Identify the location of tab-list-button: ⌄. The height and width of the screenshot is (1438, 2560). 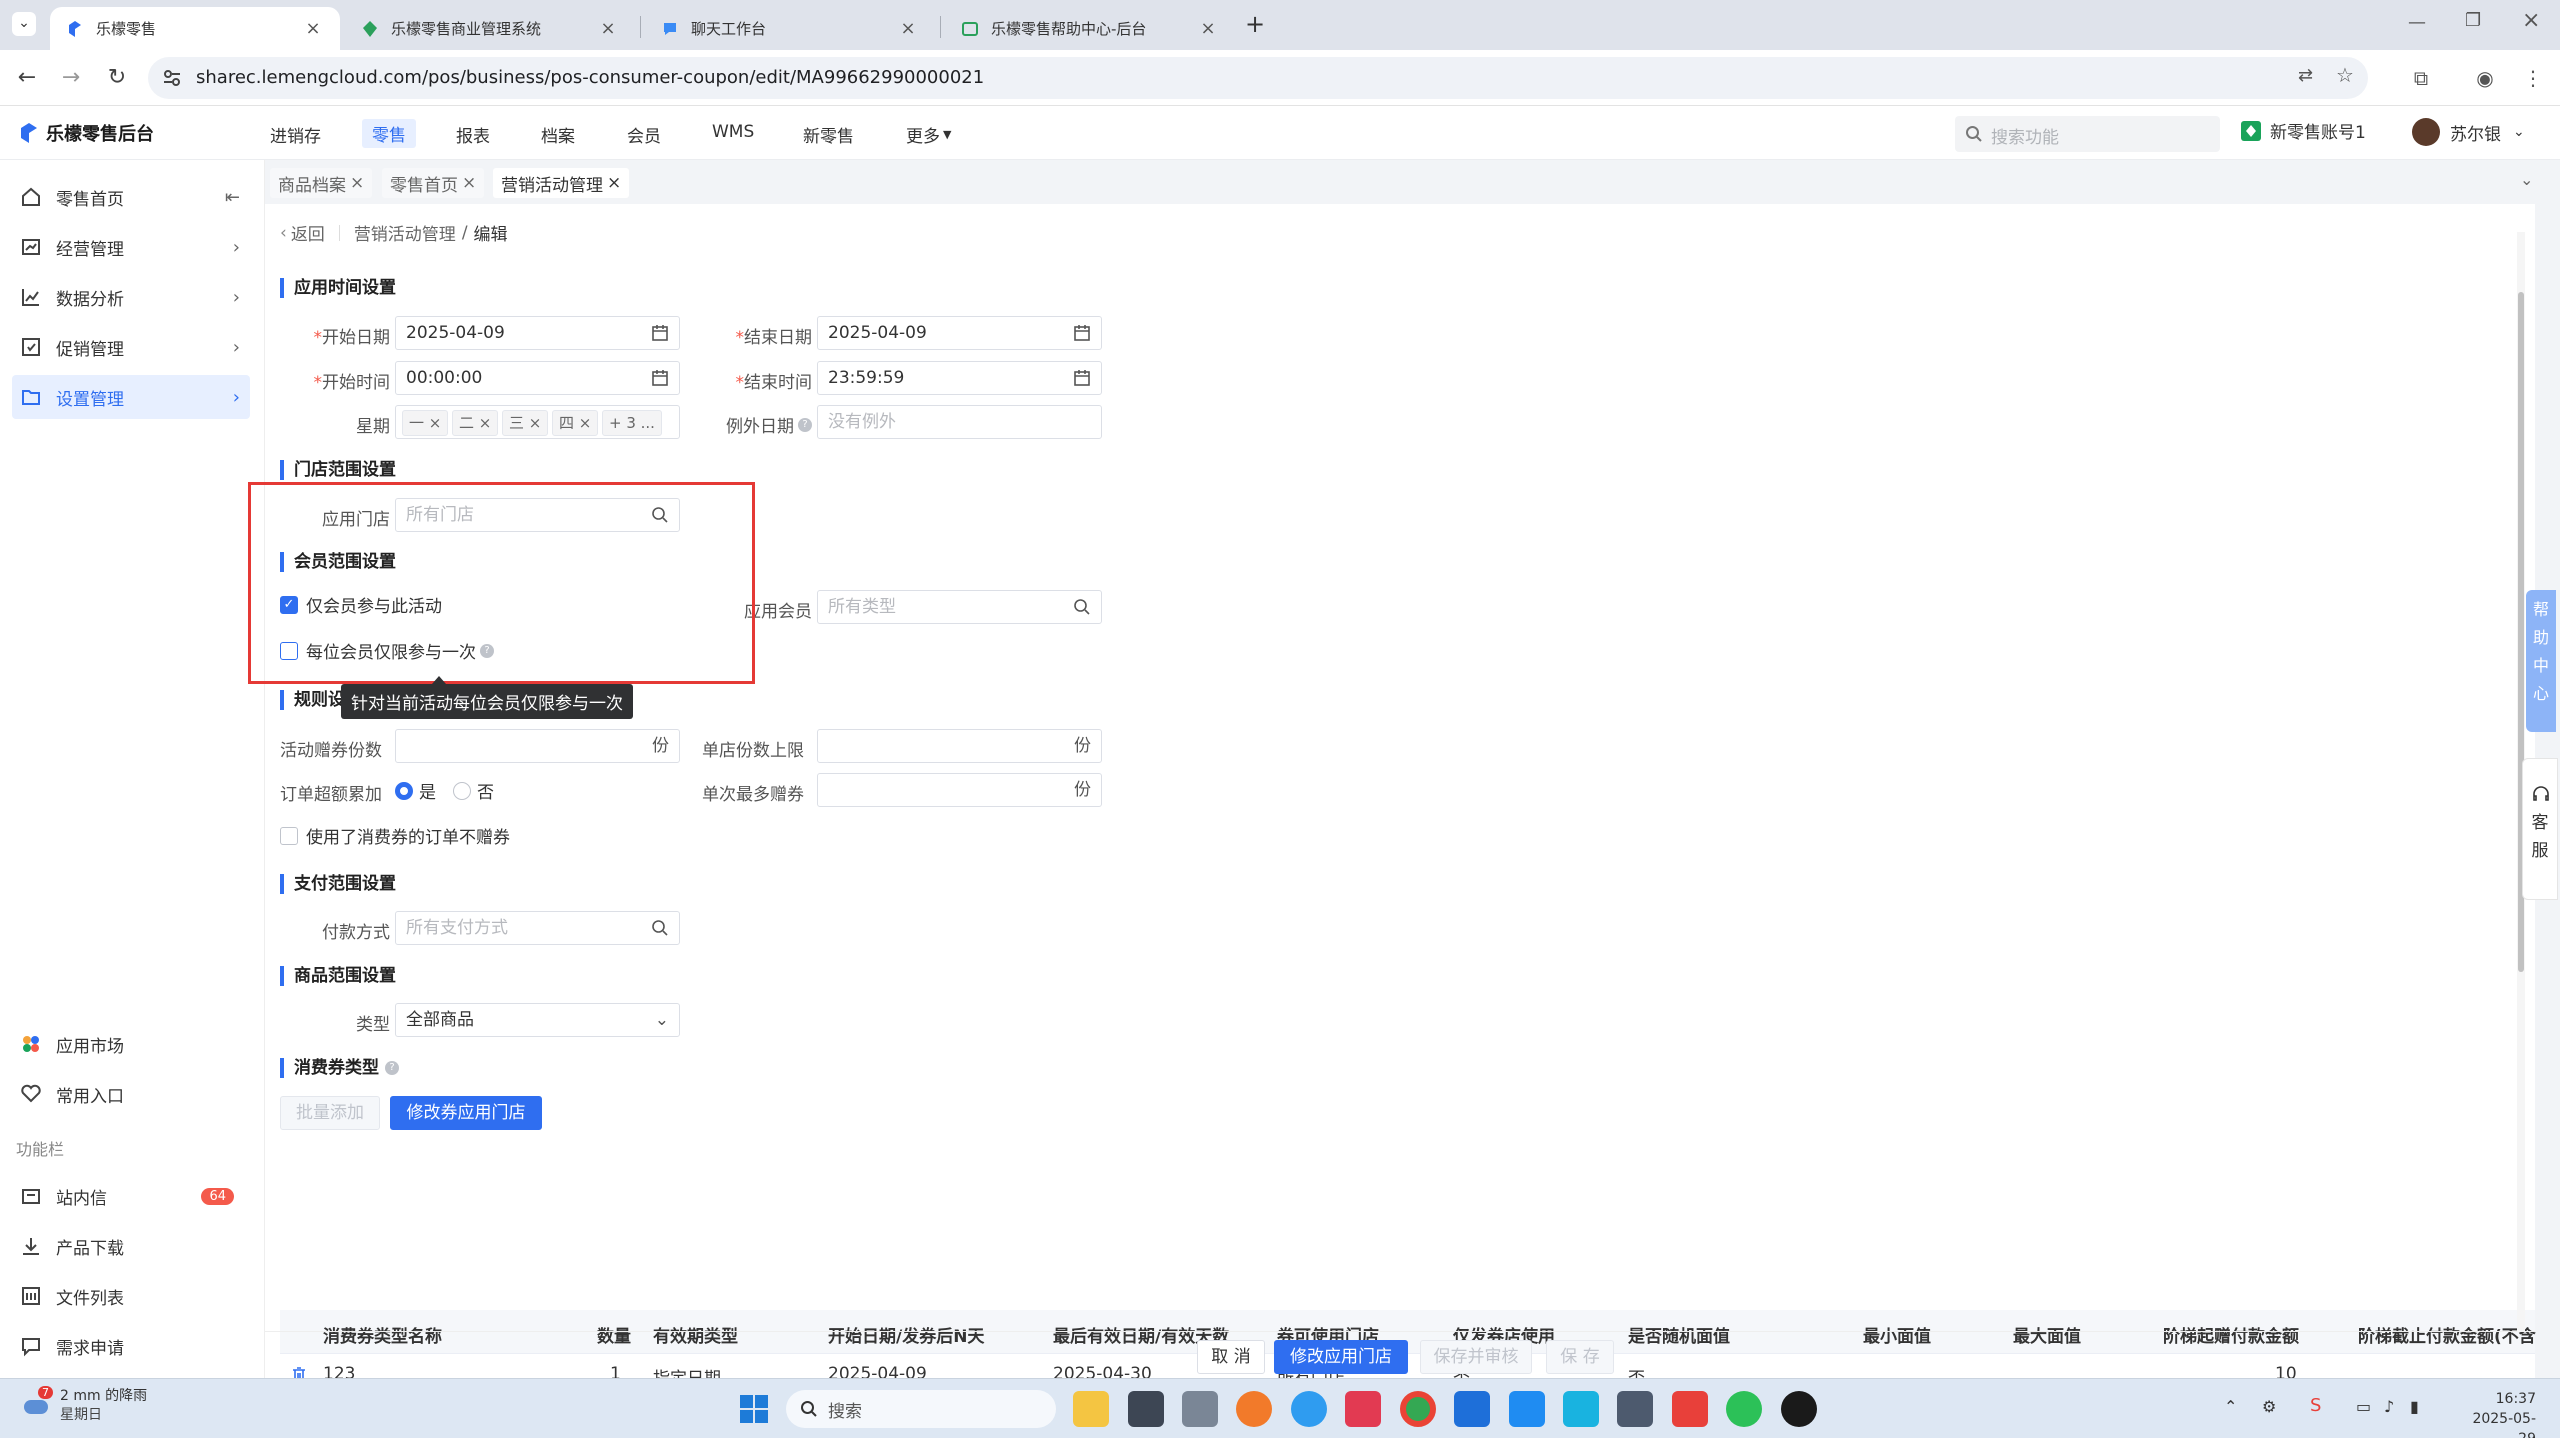
(24, 24).